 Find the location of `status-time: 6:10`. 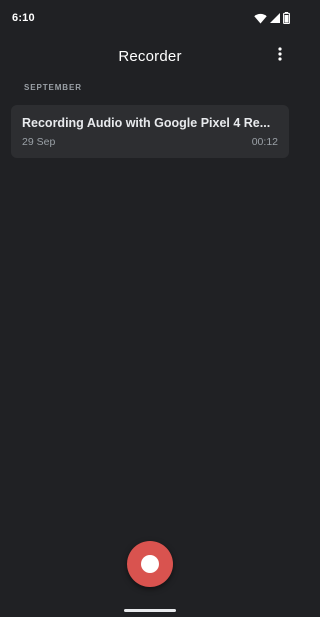

status-time: 6:10 is located at coordinates (23, 18).